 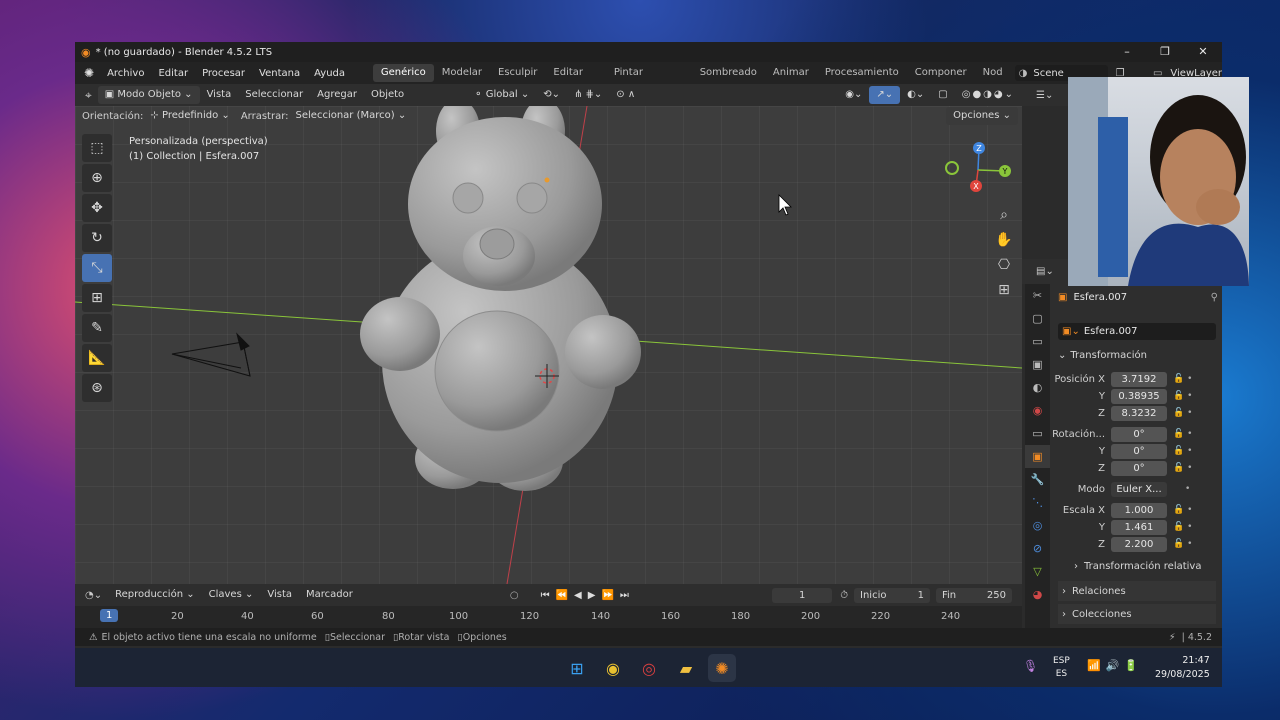 I want to click on blender-taskbar-icon: ✺, so click(x=722, y=668).